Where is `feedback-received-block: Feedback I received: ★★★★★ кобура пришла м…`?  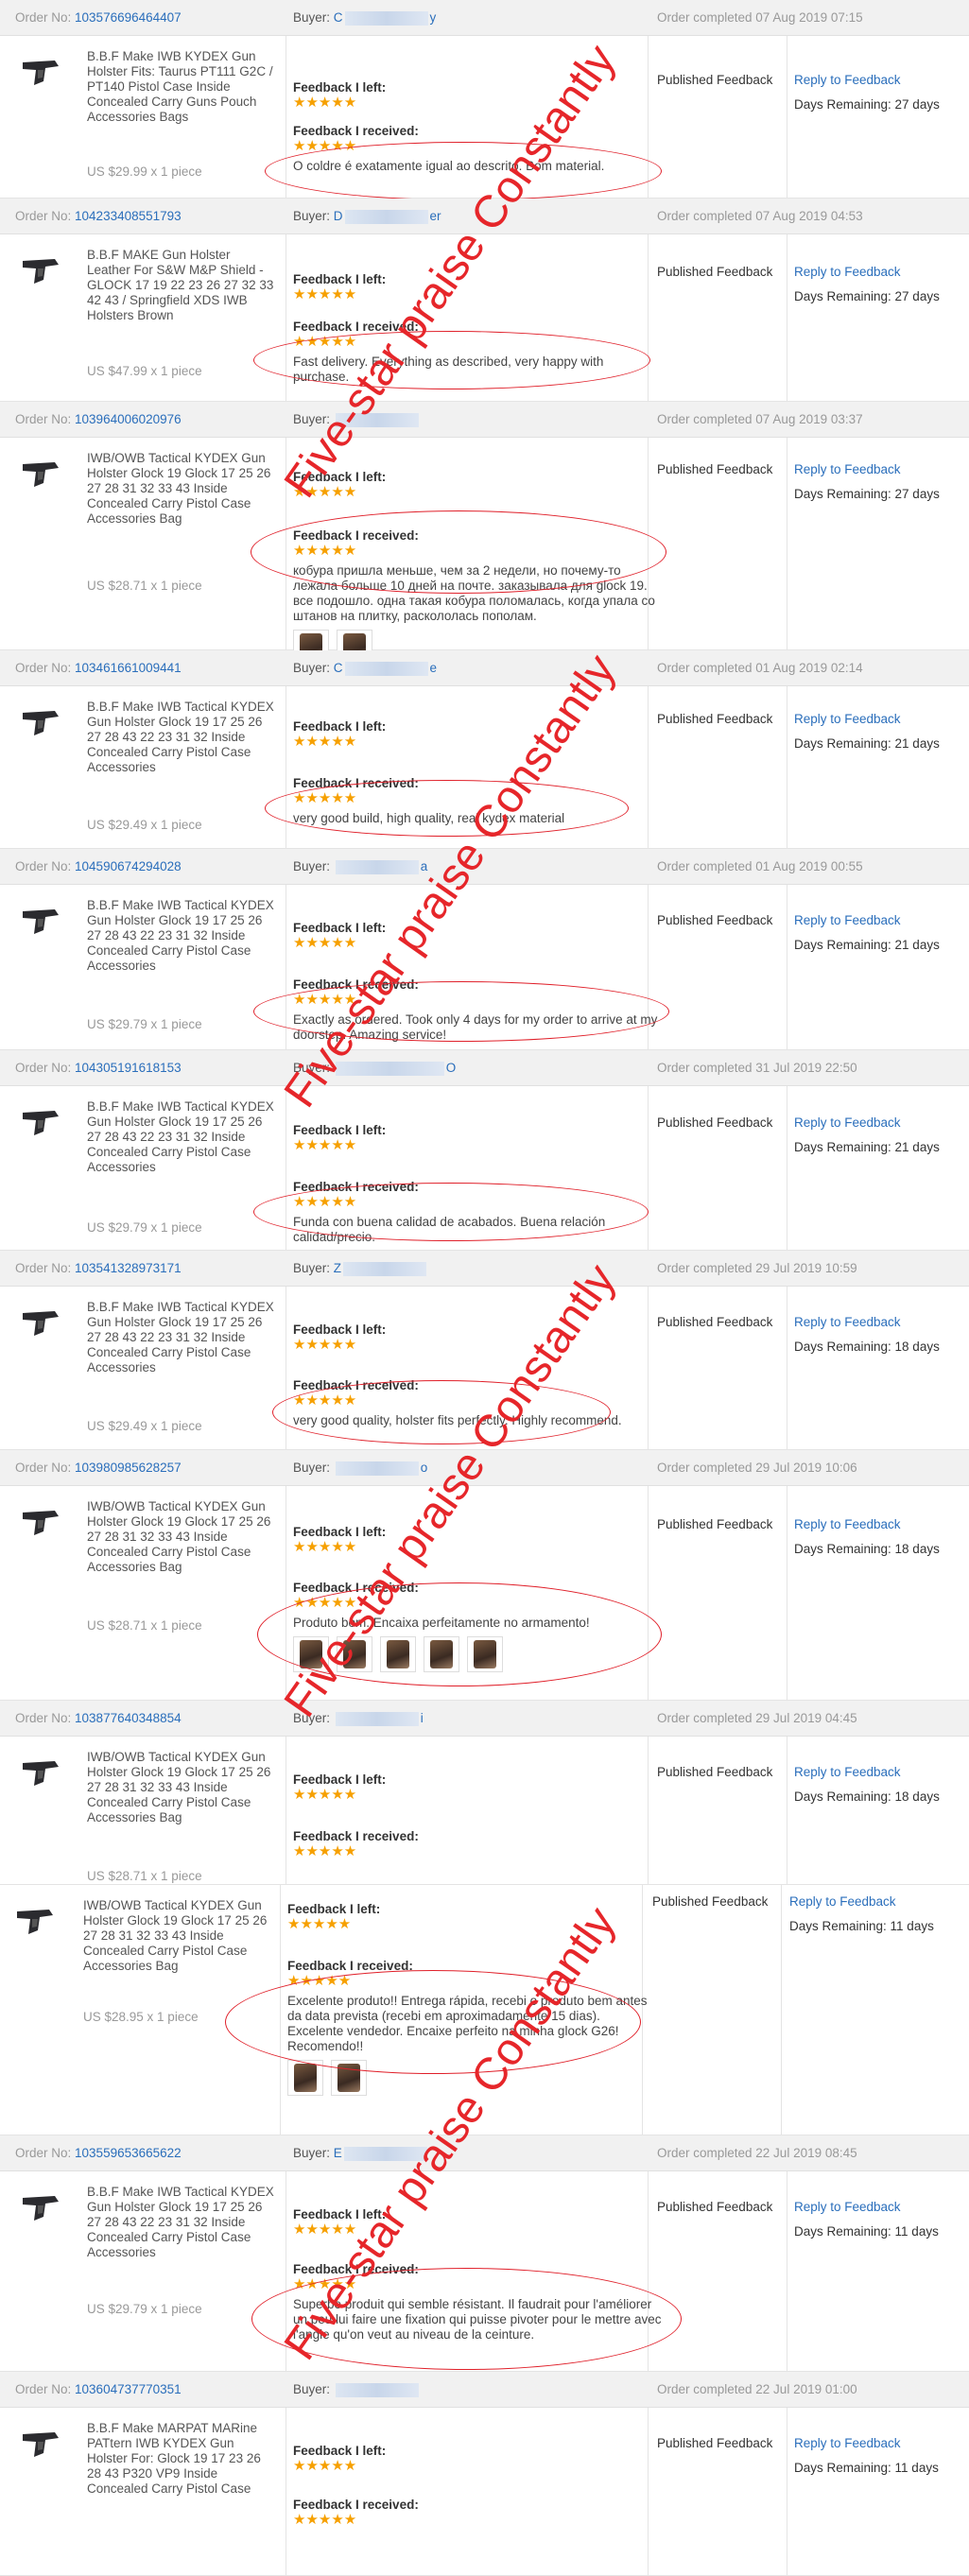 feedback-received-block: Feedback I received: ★★★★★ кобура пришла м… is located at coordinates (474, 597).